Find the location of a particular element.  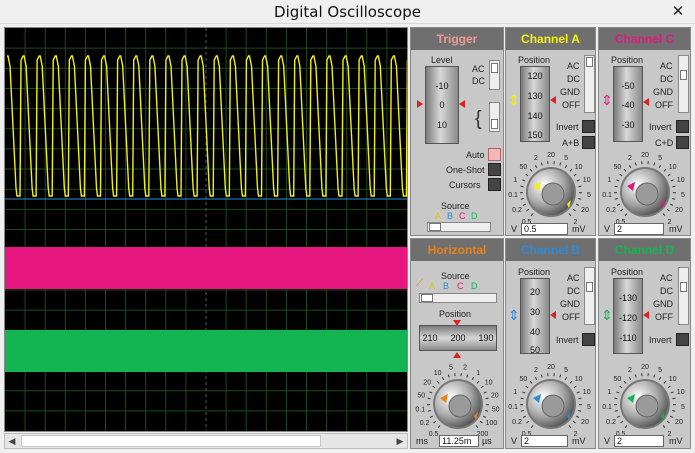

horizontal-scrollbar: ◀ ▶ is located at coordinates (206, 441).